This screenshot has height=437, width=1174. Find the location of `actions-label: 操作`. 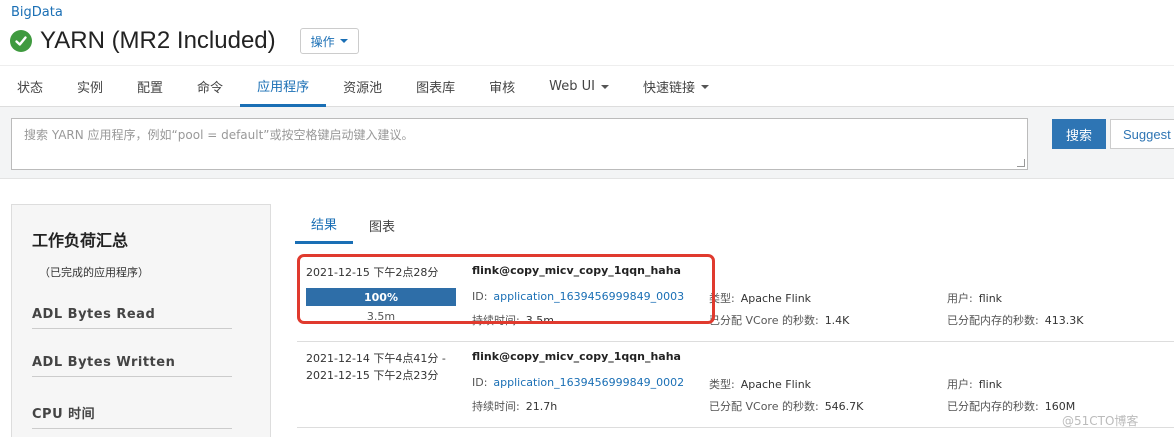

actions-label: 操作 is located at coordinates (322, 41).